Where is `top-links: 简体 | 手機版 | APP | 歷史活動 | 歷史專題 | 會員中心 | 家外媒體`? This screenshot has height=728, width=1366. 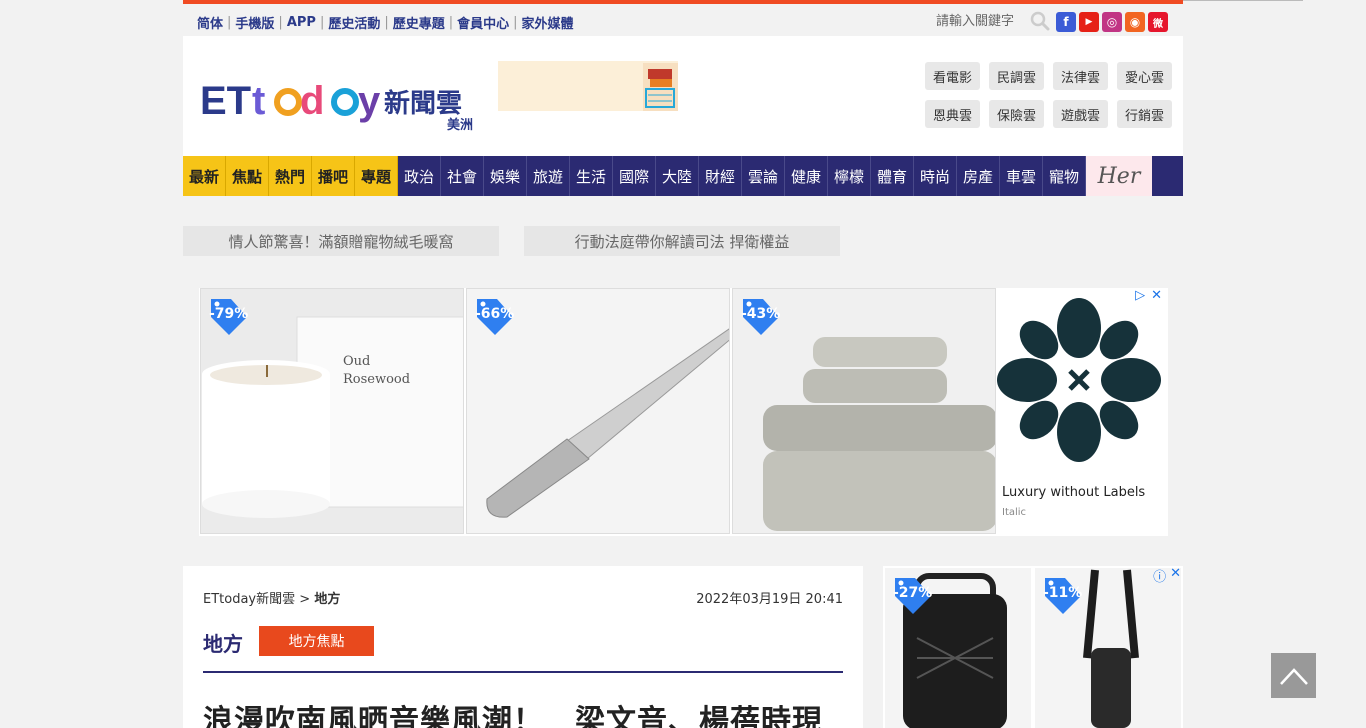
top-links: 简体 | 手機版 | APP | 歷史活動 | 歷史專題 | 會員中心 | 家外媒體 is located at coordinates (385, 22).